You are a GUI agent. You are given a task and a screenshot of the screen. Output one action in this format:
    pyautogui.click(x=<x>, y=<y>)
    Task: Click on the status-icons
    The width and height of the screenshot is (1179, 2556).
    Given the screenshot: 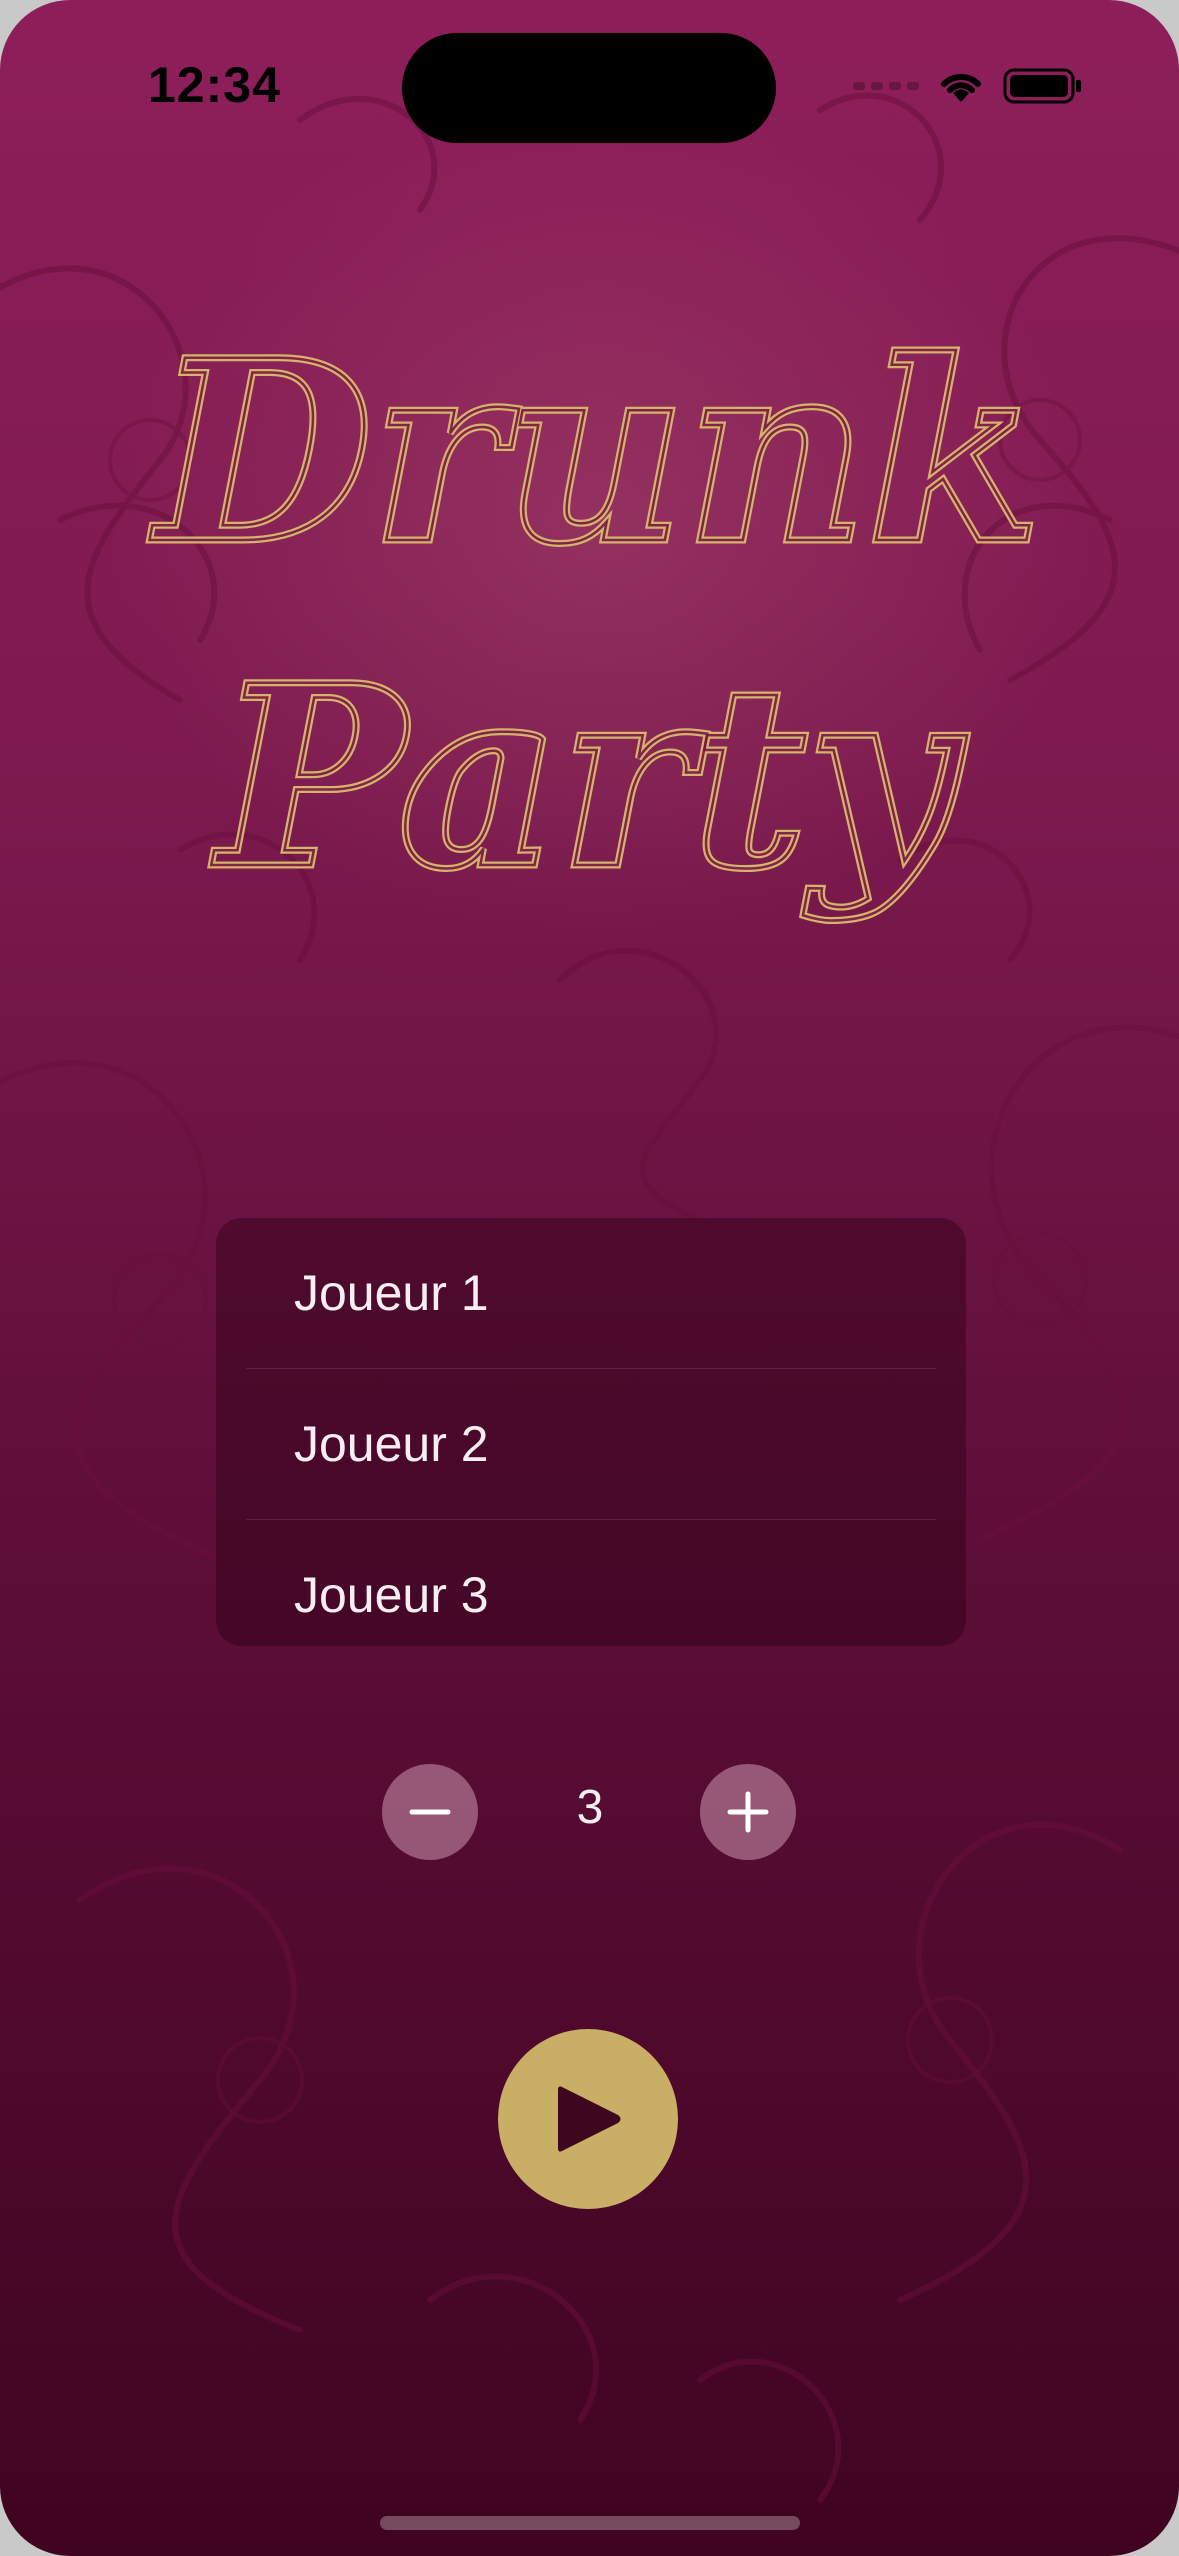 What is the action you would take?
    pyautogui.click(x=968, y=86)
    